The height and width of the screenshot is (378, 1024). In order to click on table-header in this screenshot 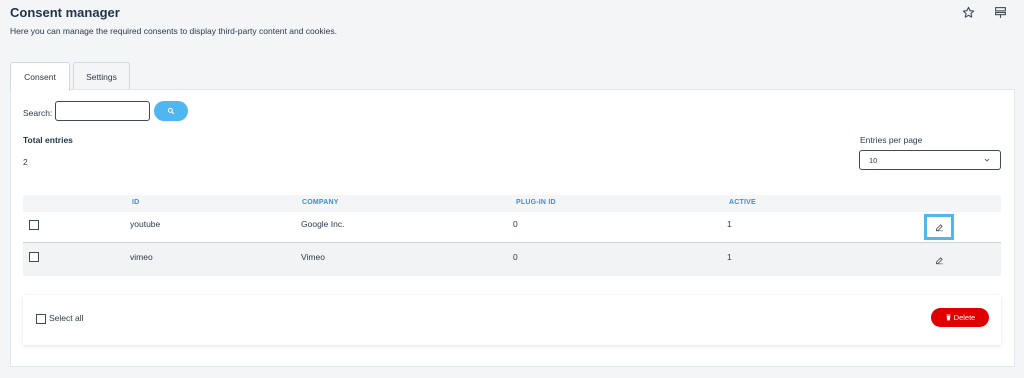, I will do `click(512, 203)`.